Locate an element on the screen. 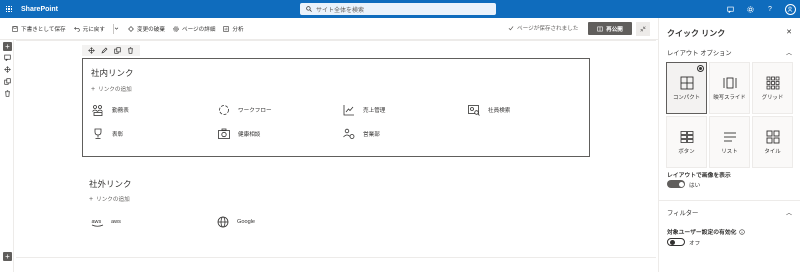 Image resolution: width=800 pixels, height=272 pixels. audience-targeting-value: オフ is located at coordinates (695, 244).